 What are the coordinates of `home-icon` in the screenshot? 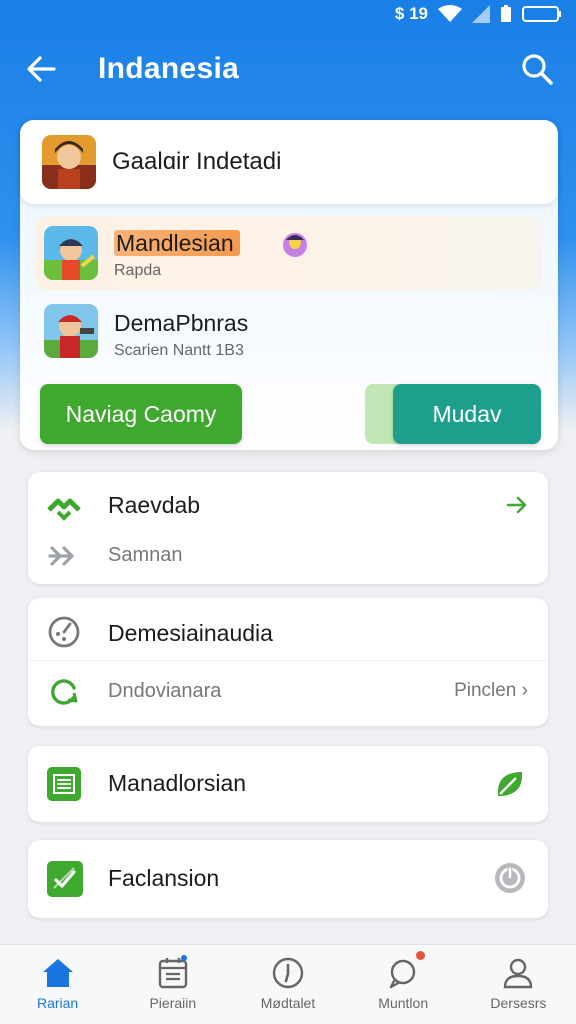 It's located at (57, 973).